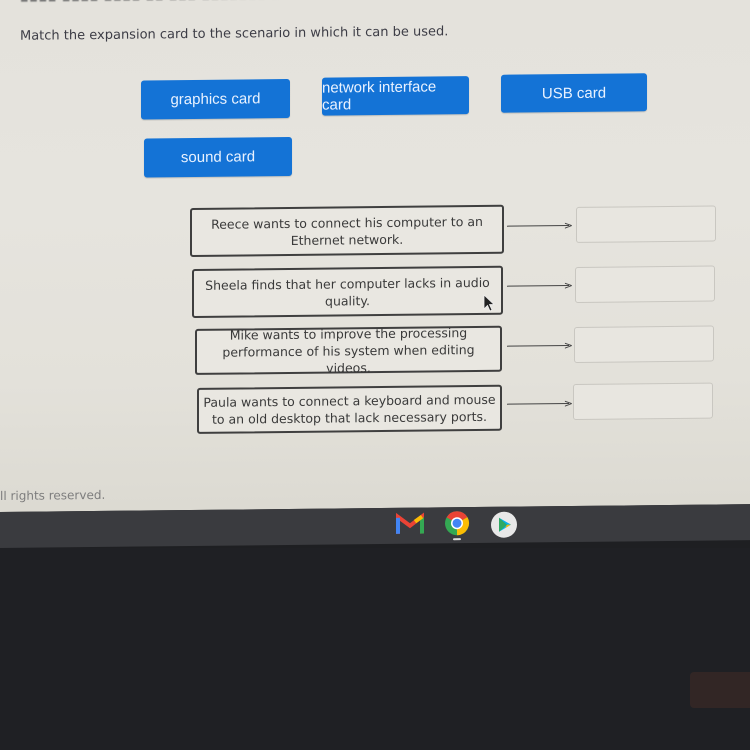  I want to click on play-store-icon, so click(504, 525).